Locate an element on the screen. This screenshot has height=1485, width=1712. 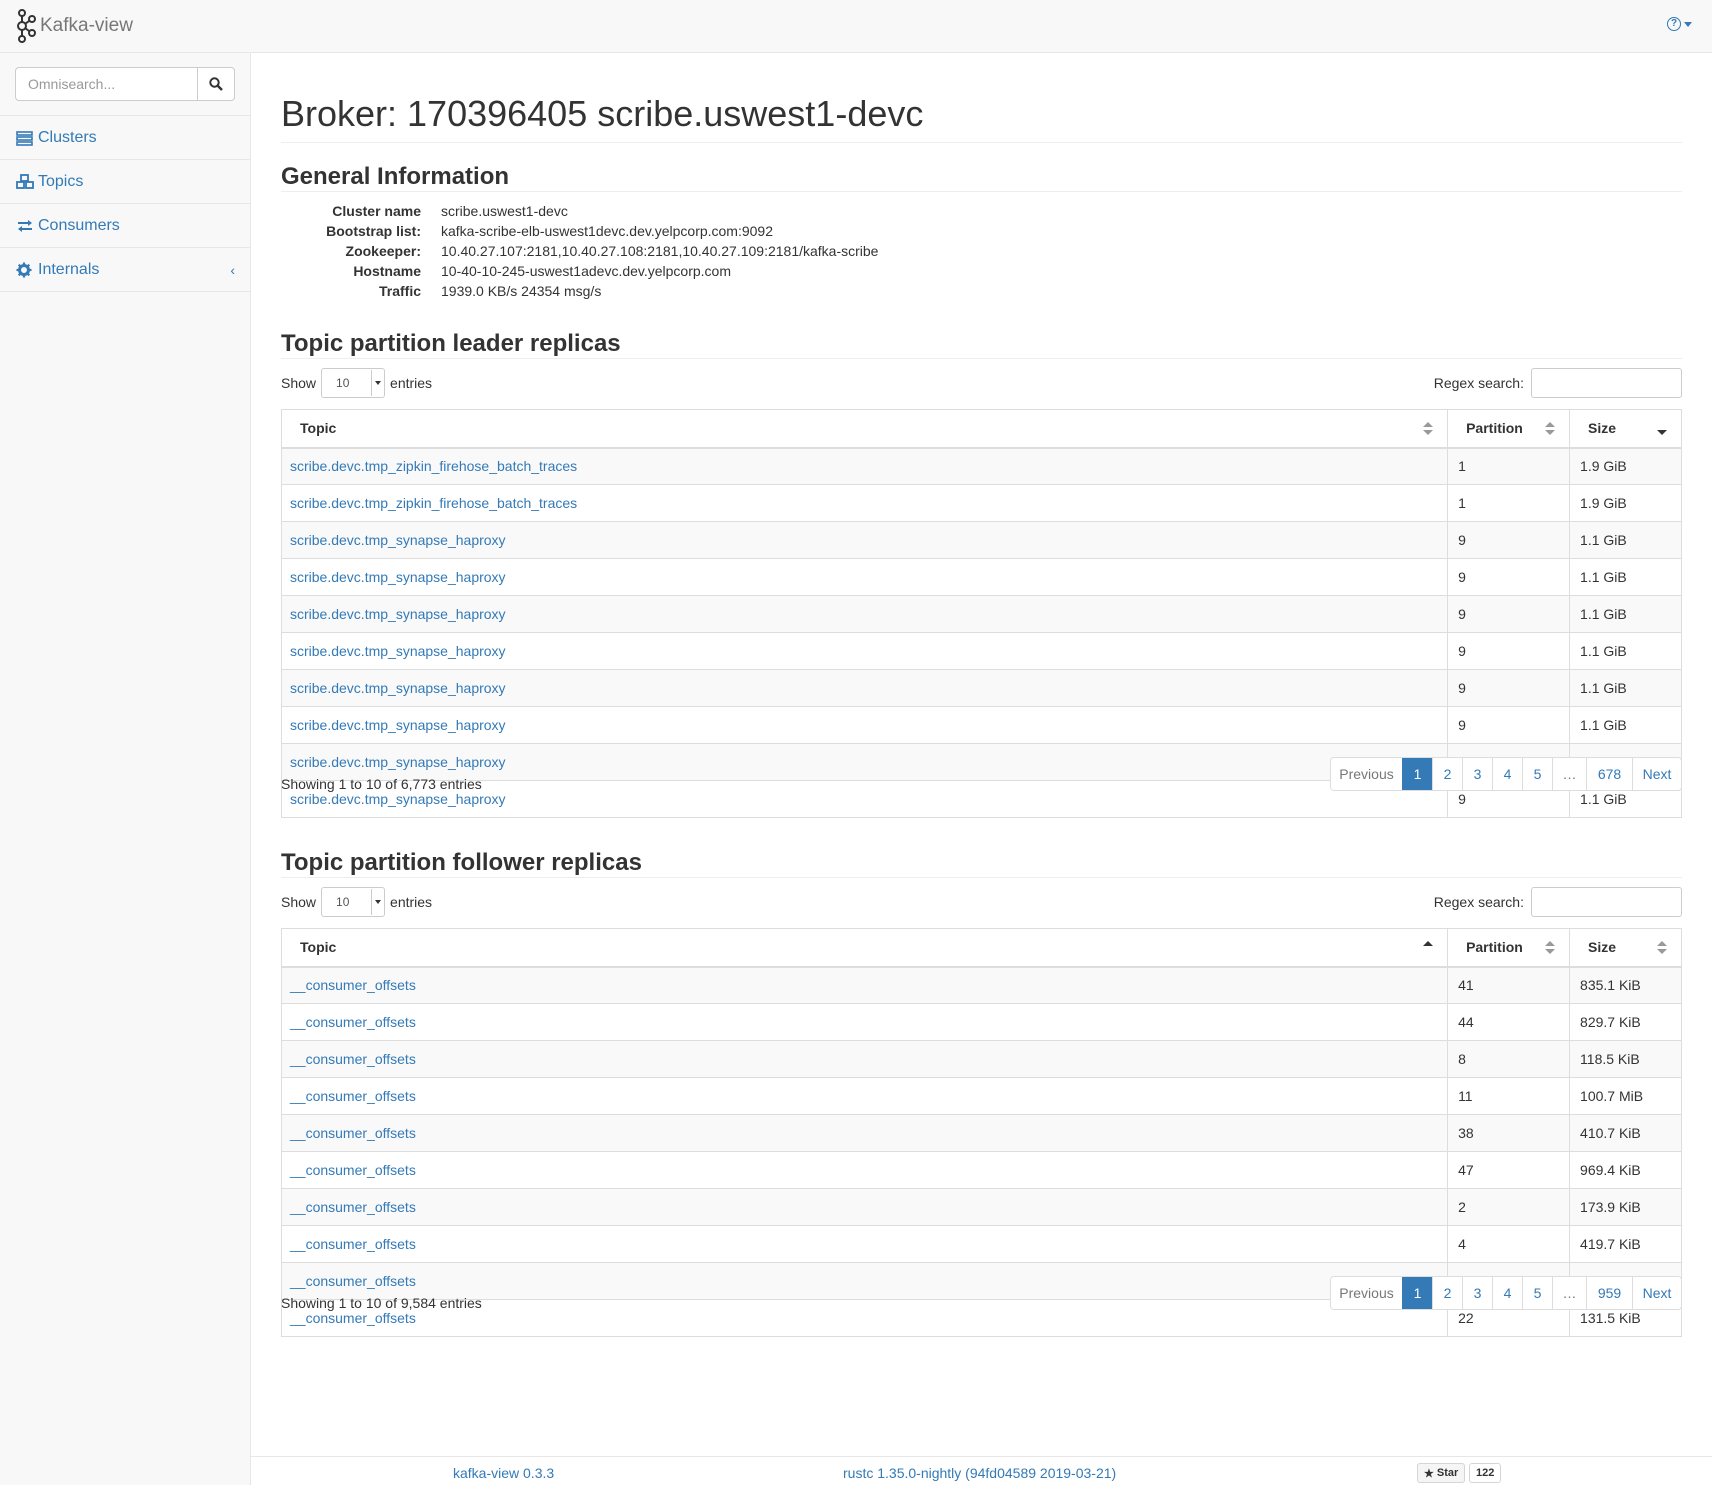
size-cell: 419.7 KiB is located at coordinates (1625, 1244).